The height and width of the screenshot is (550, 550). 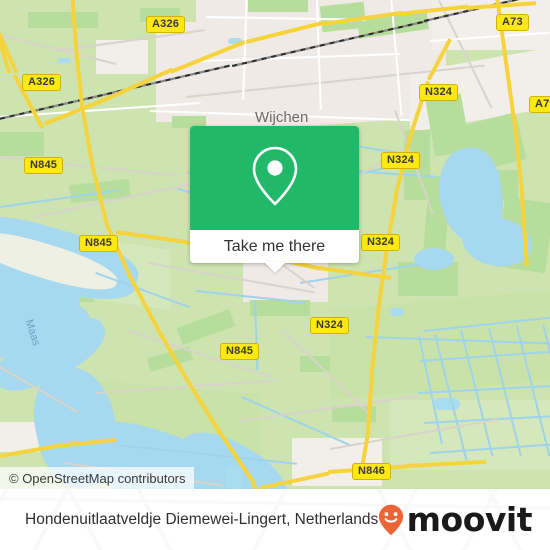 I want to click on road-shield-a73-1: A73, so click(x=512, y=22).